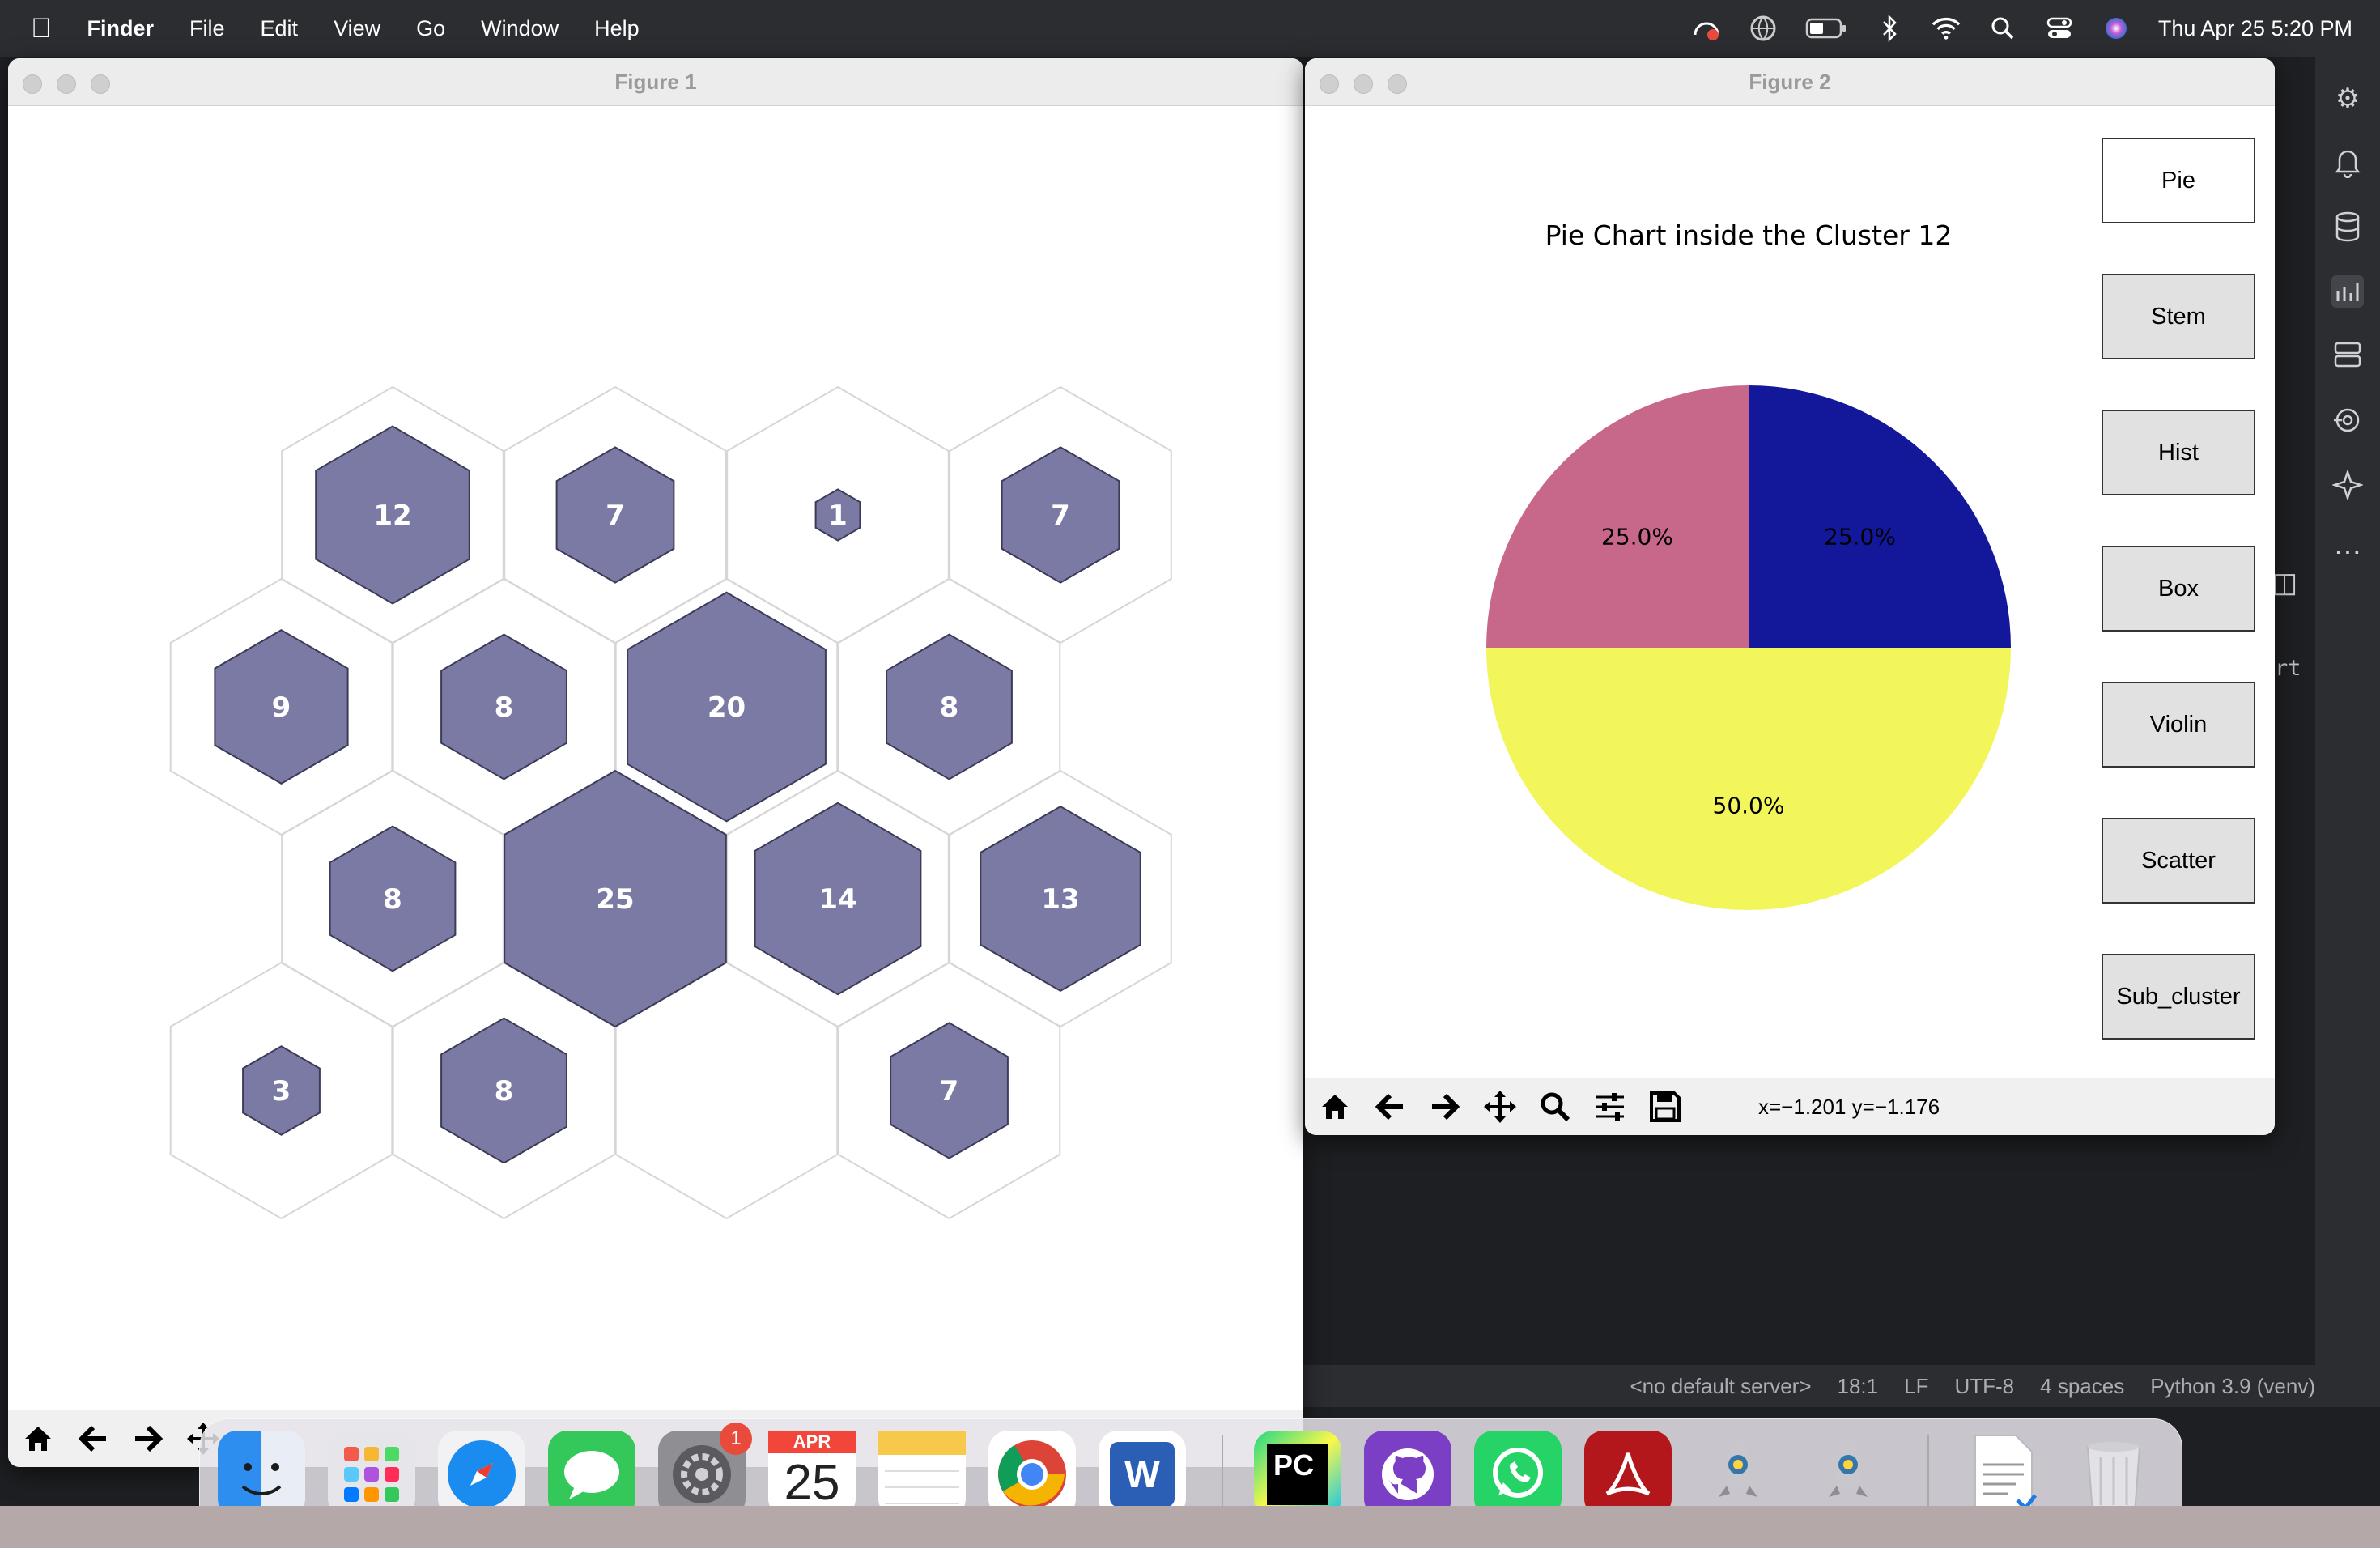  Describe the element at coordinates (705, 1471) in the screenshot. I see `system-settings-app-icon: 1` at that location.